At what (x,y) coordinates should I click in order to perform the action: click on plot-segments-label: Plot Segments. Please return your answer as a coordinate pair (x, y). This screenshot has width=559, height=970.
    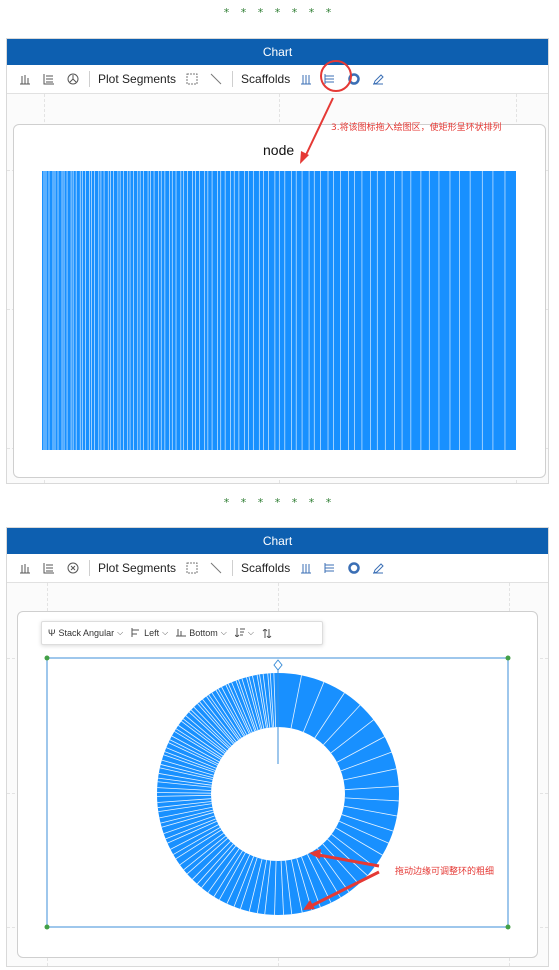
    Looking at the image, I should click on (137, 568).